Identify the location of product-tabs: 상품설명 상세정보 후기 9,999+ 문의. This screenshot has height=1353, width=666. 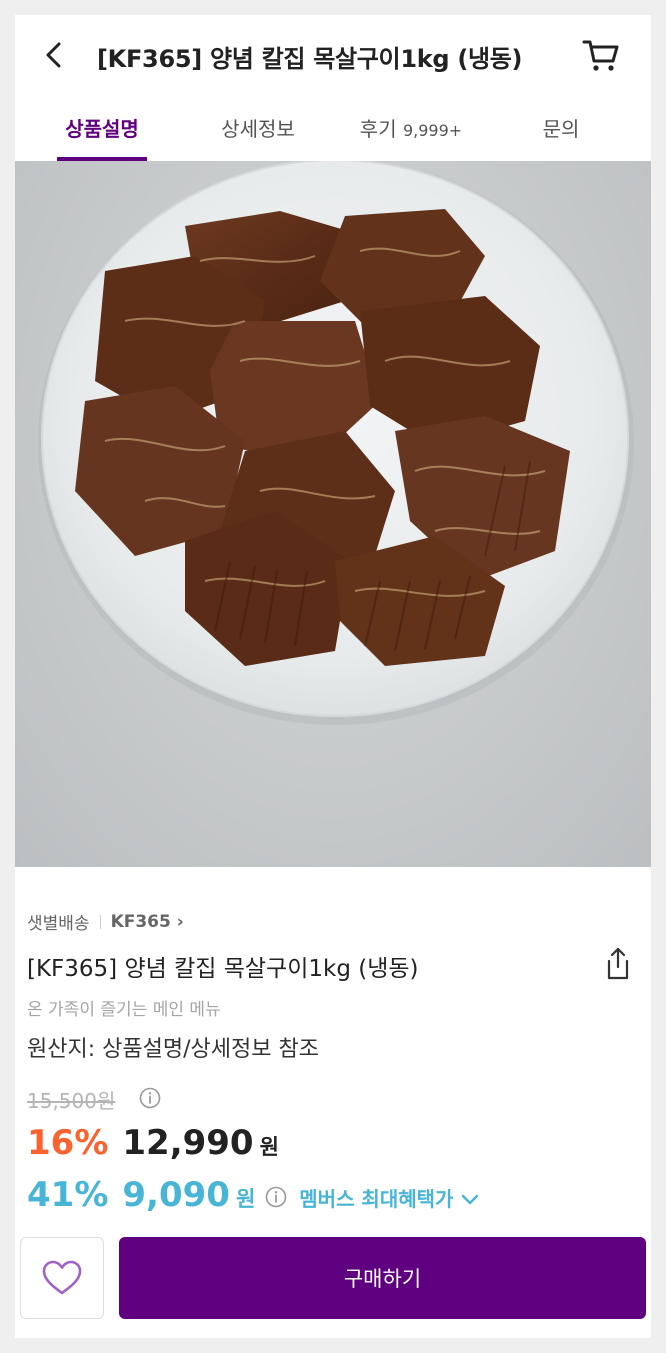
(333, 132).